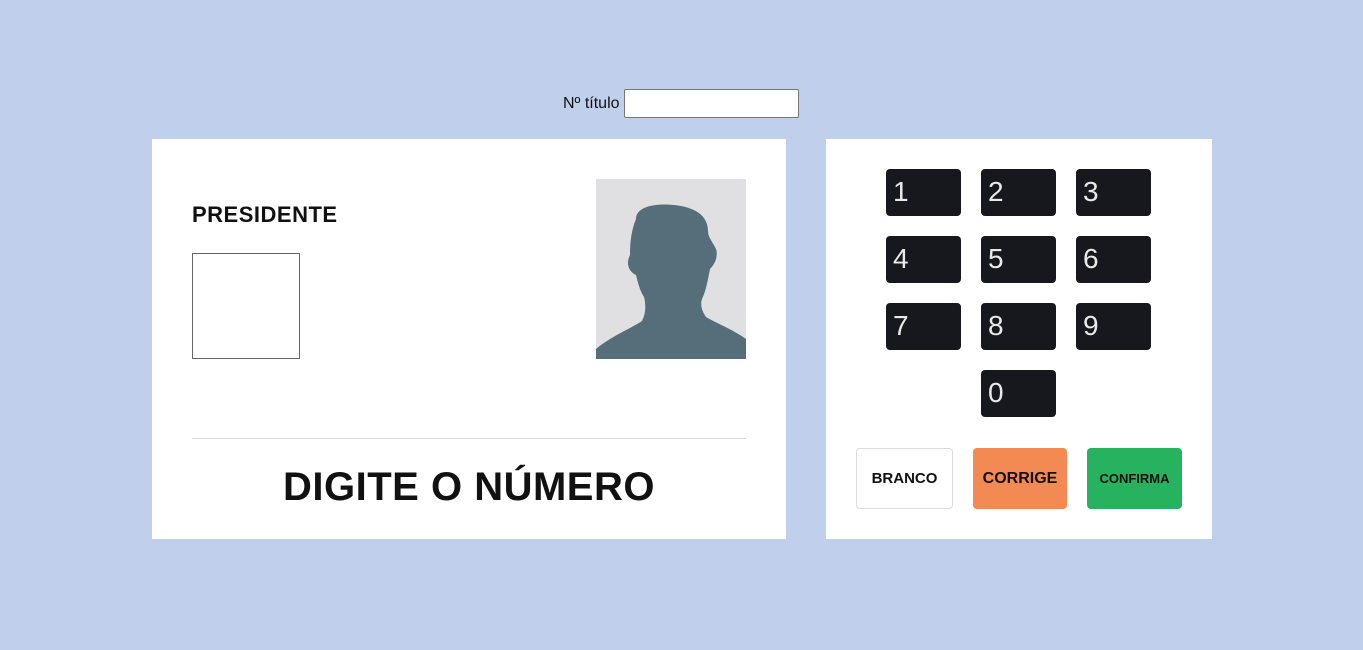 This screenshot has width=1363, height=650. I want to click on titulo-input, so click(711, 103).